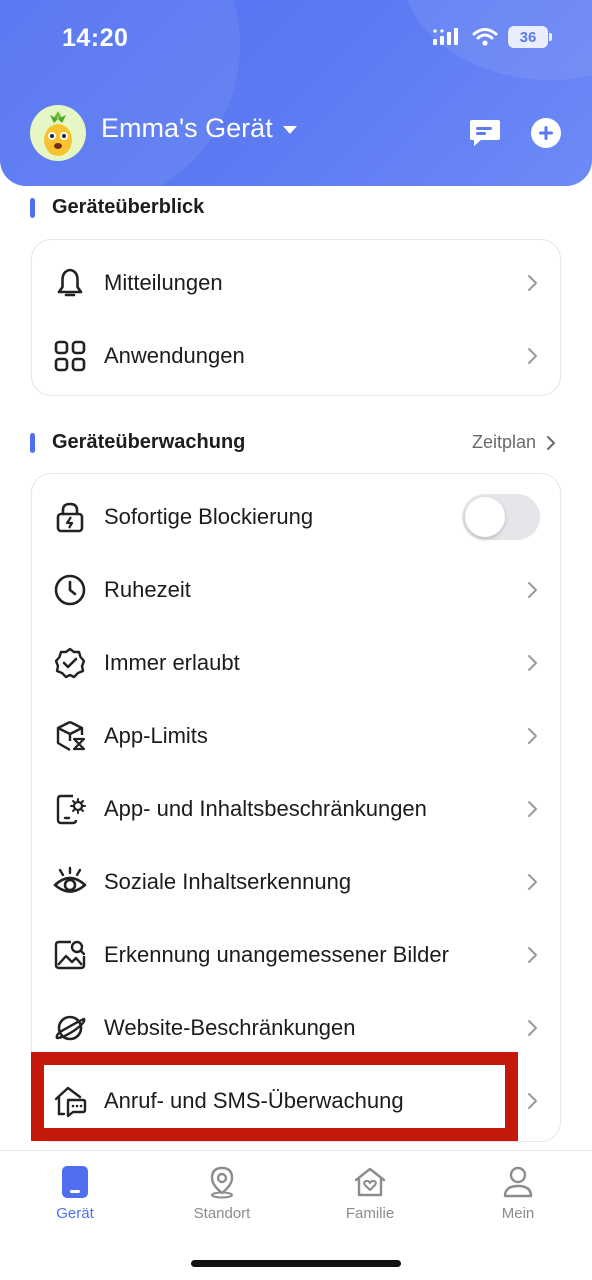 This screenshot has height=1280, width=592. What do you see at coordinates (70, 882) in the screenshot?
I see `eye-icon` at bounding box center [70, 882].